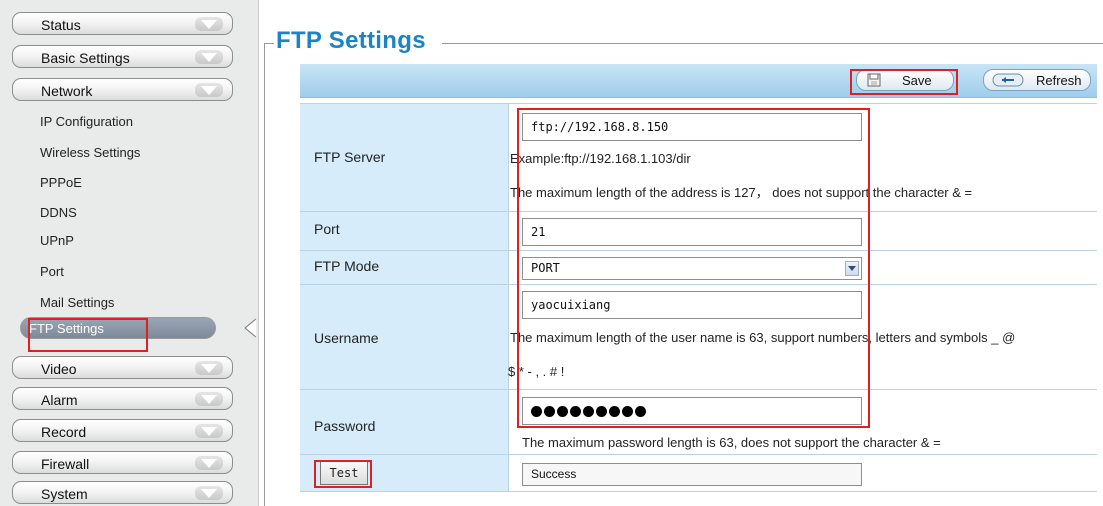 This screenshot has width=1103, height=506. I want to click on ftp-server-input: ftp://192.168.8.150, so click(692, 127).